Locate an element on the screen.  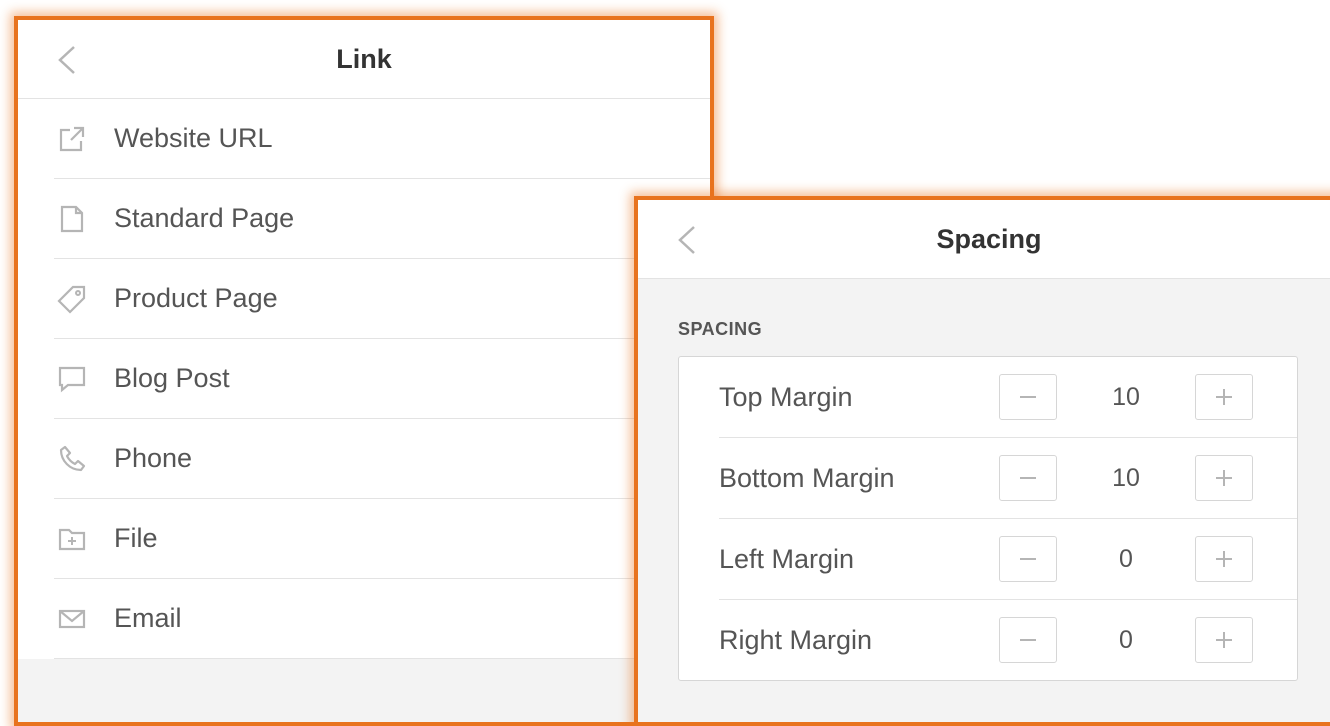
link-item-email: Email is located at coordinates (382, 619).